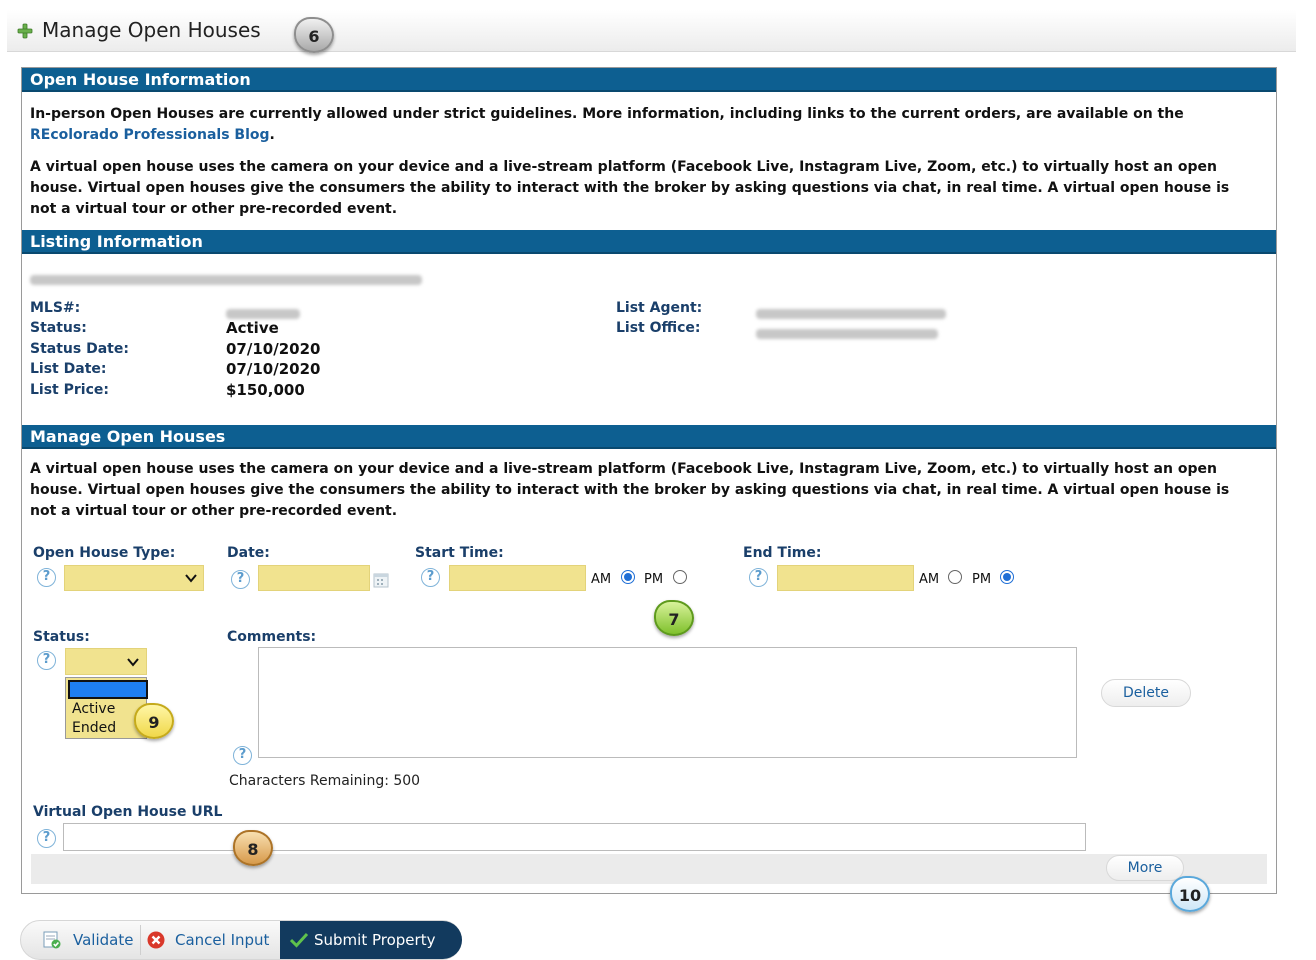 The image size is (1316, 960). I want to click on list-agent-label: List Agent:, so click(659, 308).